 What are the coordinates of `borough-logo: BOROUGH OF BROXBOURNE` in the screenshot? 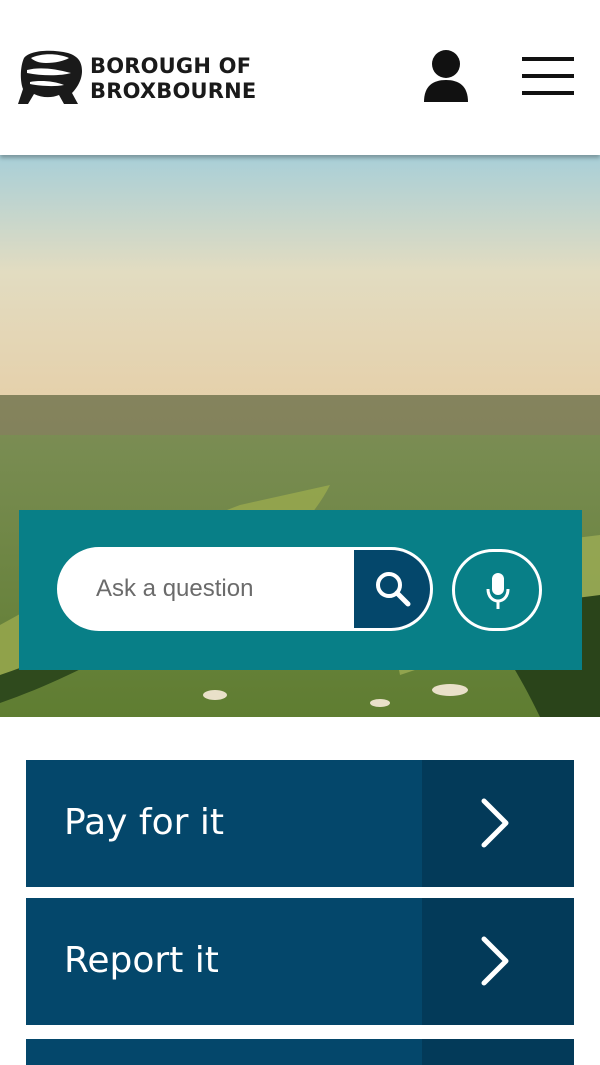 It's located at (143, 78).